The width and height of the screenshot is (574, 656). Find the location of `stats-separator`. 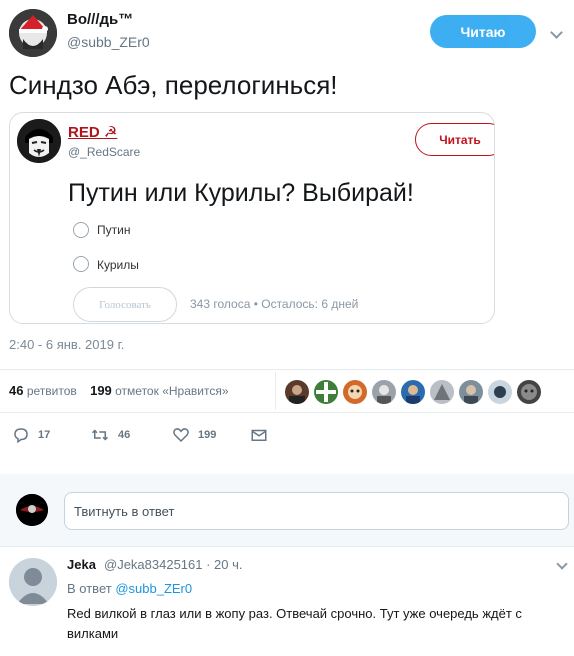

stats-separator is located at coordinates (275, 391).